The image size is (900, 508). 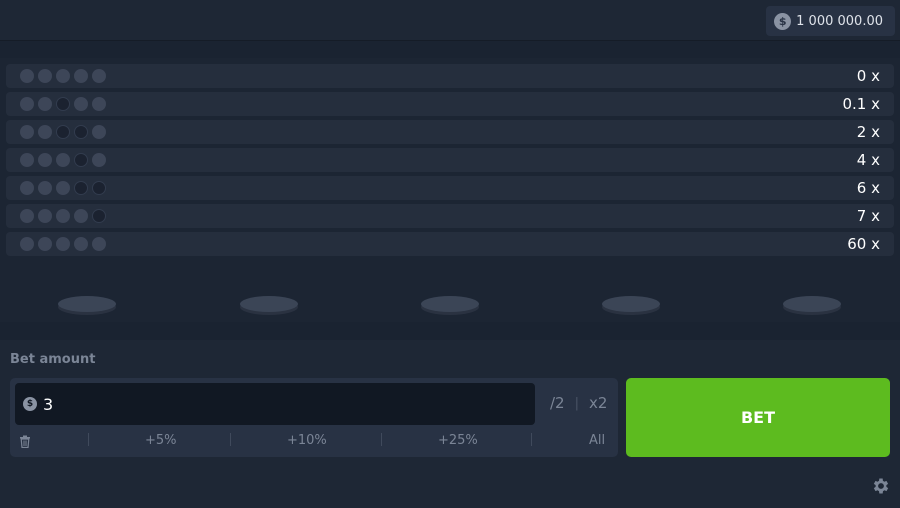 I want to click on bet-amount-box: $ 3 /2 | x2 +5% +10% +25% All, so click(x=314, y=417).